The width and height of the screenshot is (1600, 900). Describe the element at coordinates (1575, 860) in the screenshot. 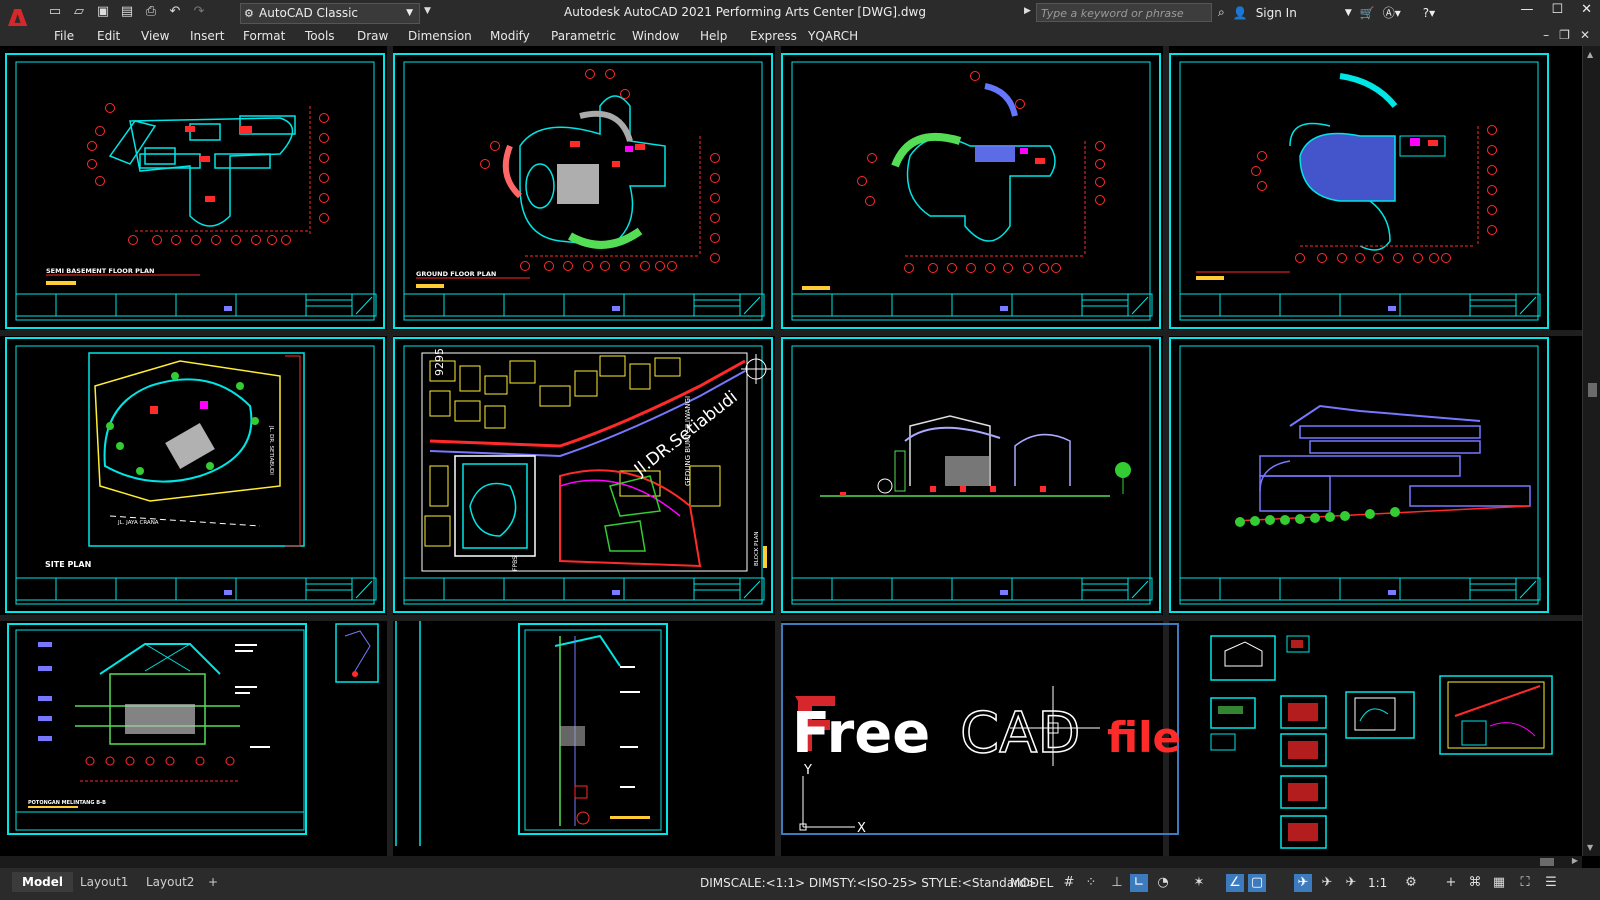

I see `scroll-right-icon: ▶` at that location.